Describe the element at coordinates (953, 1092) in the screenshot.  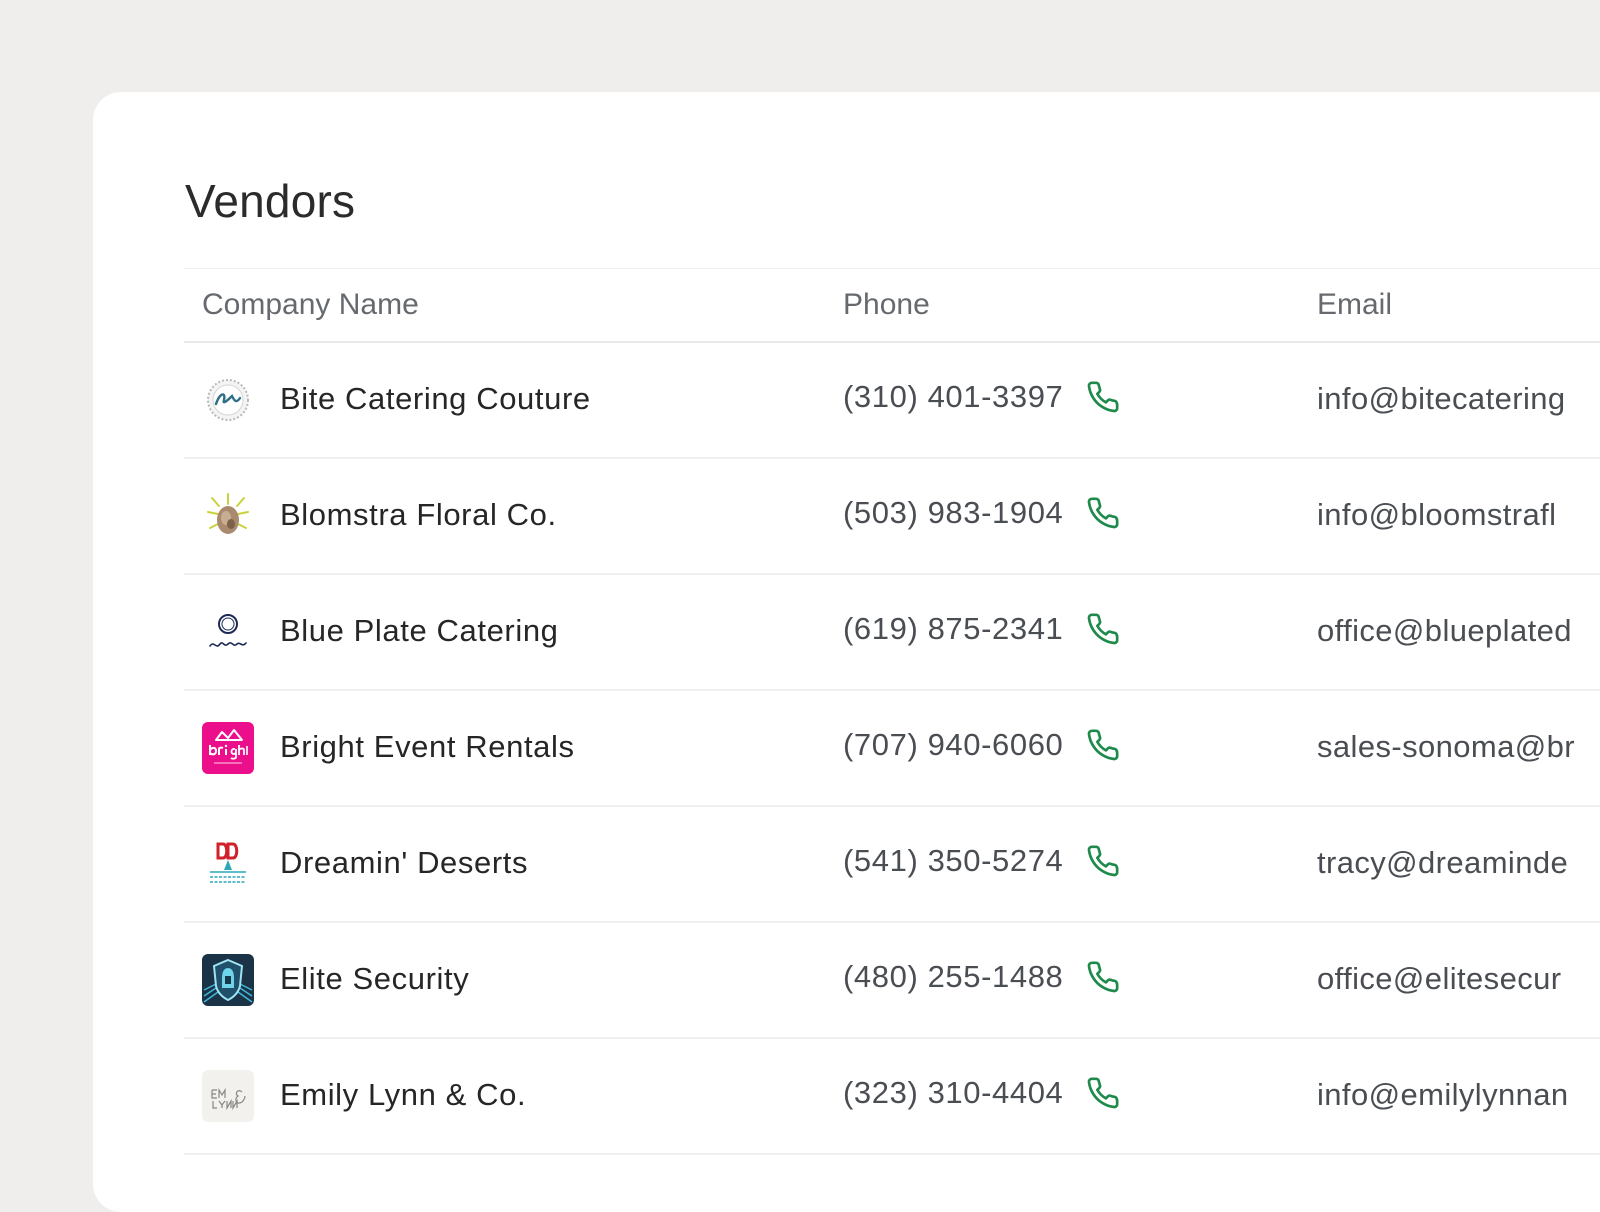
I see `phone-number: (323) 310-4404` at that location.